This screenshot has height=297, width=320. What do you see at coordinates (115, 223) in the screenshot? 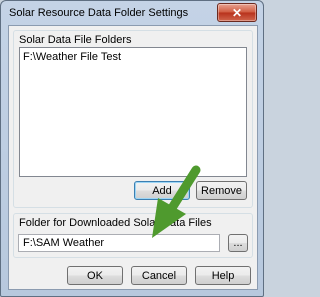
I see `download-folder-label: Folder for Downloaded Solar Data Files` at bounding box center [115, 223].